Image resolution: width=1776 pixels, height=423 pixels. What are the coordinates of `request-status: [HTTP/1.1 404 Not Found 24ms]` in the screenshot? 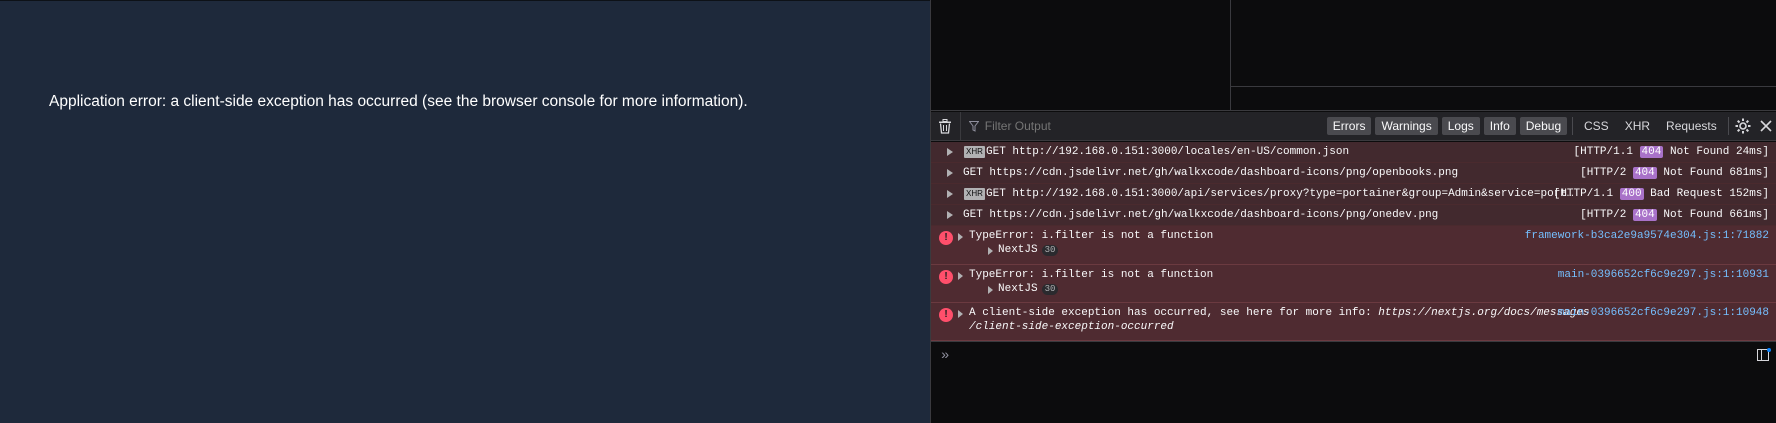 It's located at (1671, 152).